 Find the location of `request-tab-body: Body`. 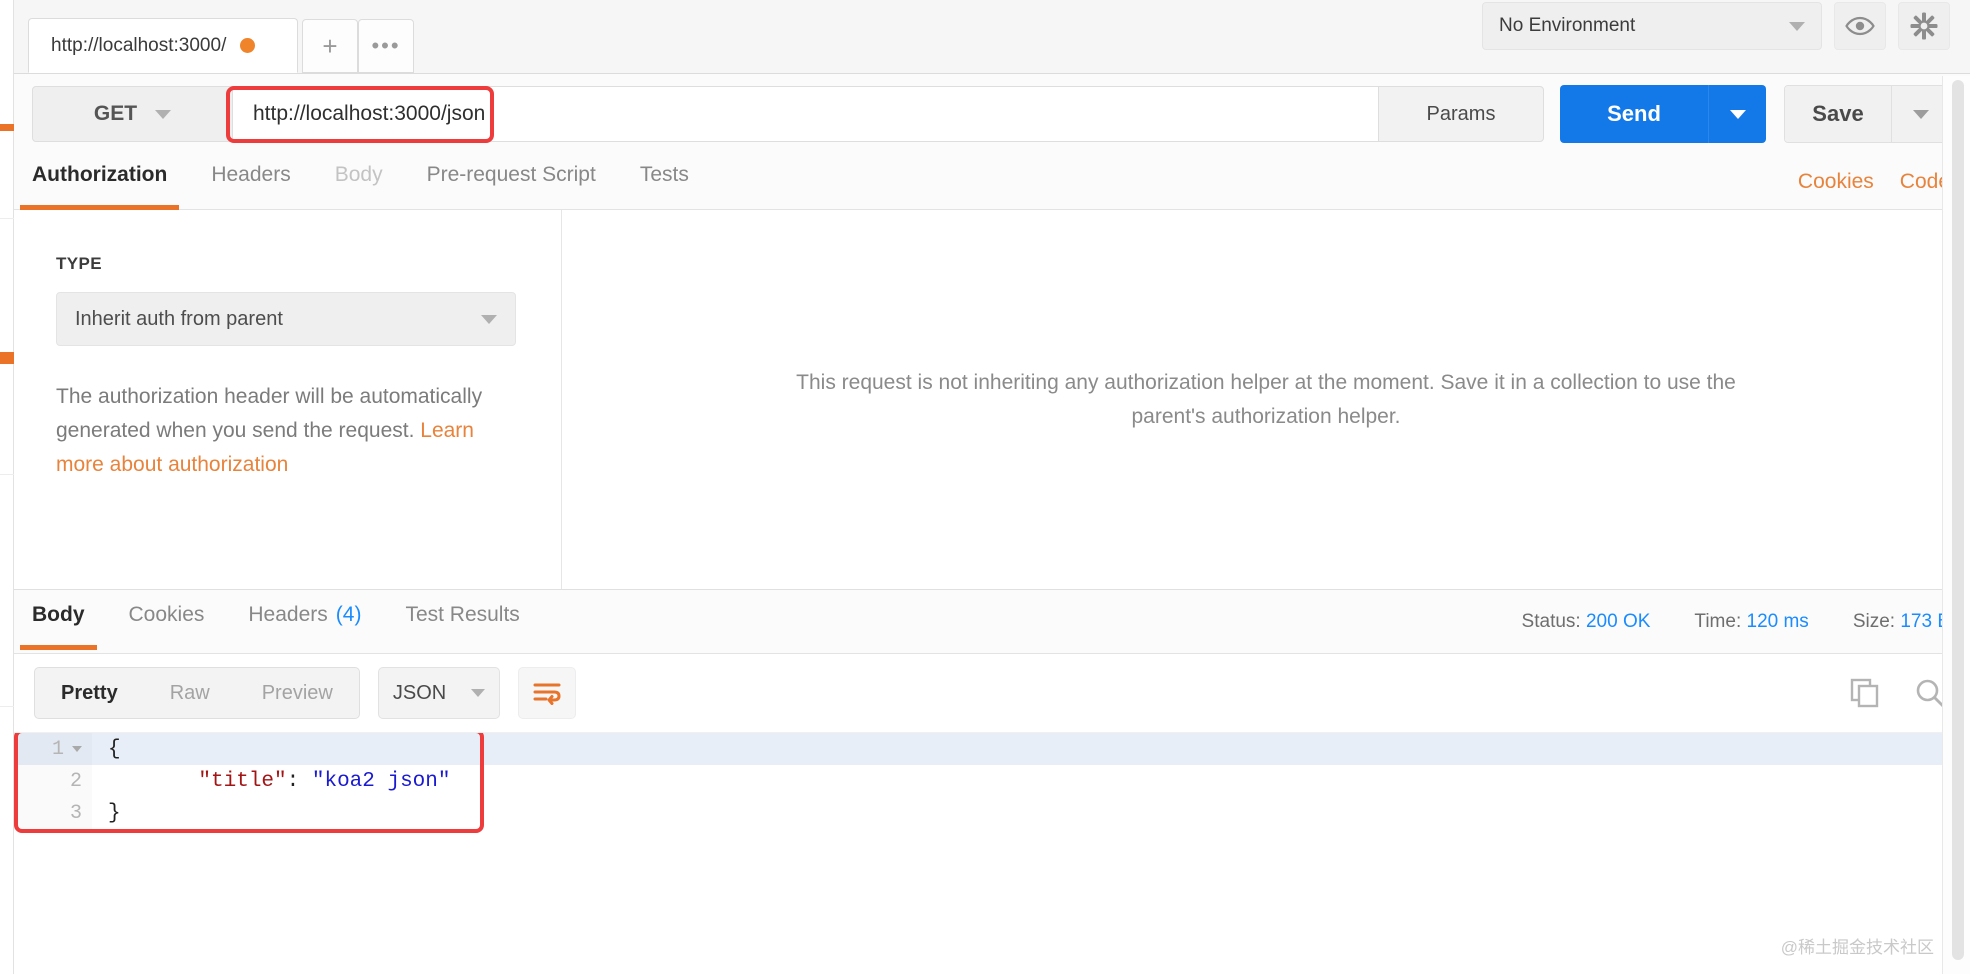

request-tab-body: Body is located at coordinates (359, 182).